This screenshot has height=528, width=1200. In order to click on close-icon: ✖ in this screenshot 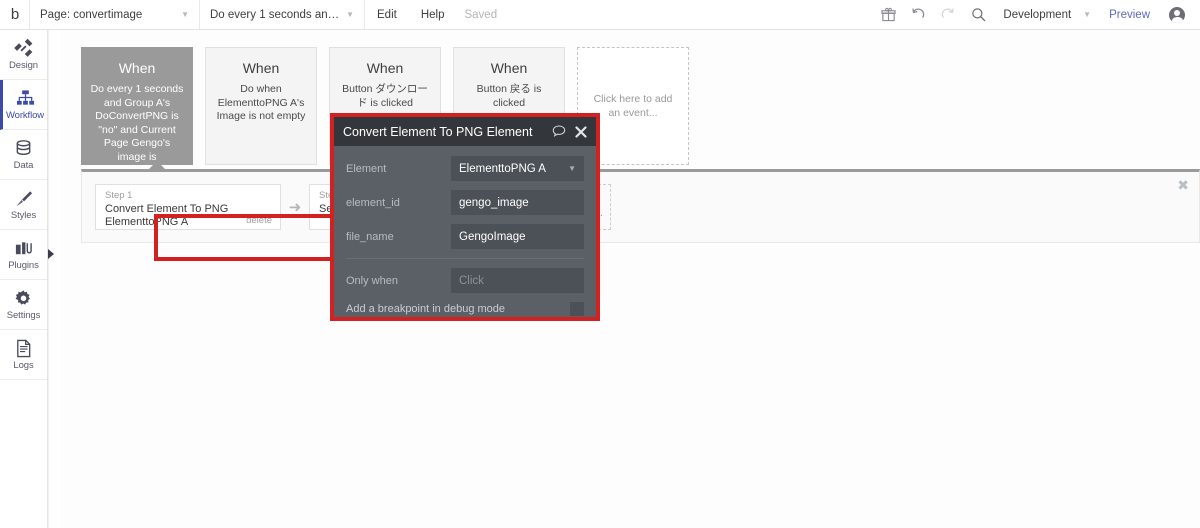, I will do `click(1183, 186)`.